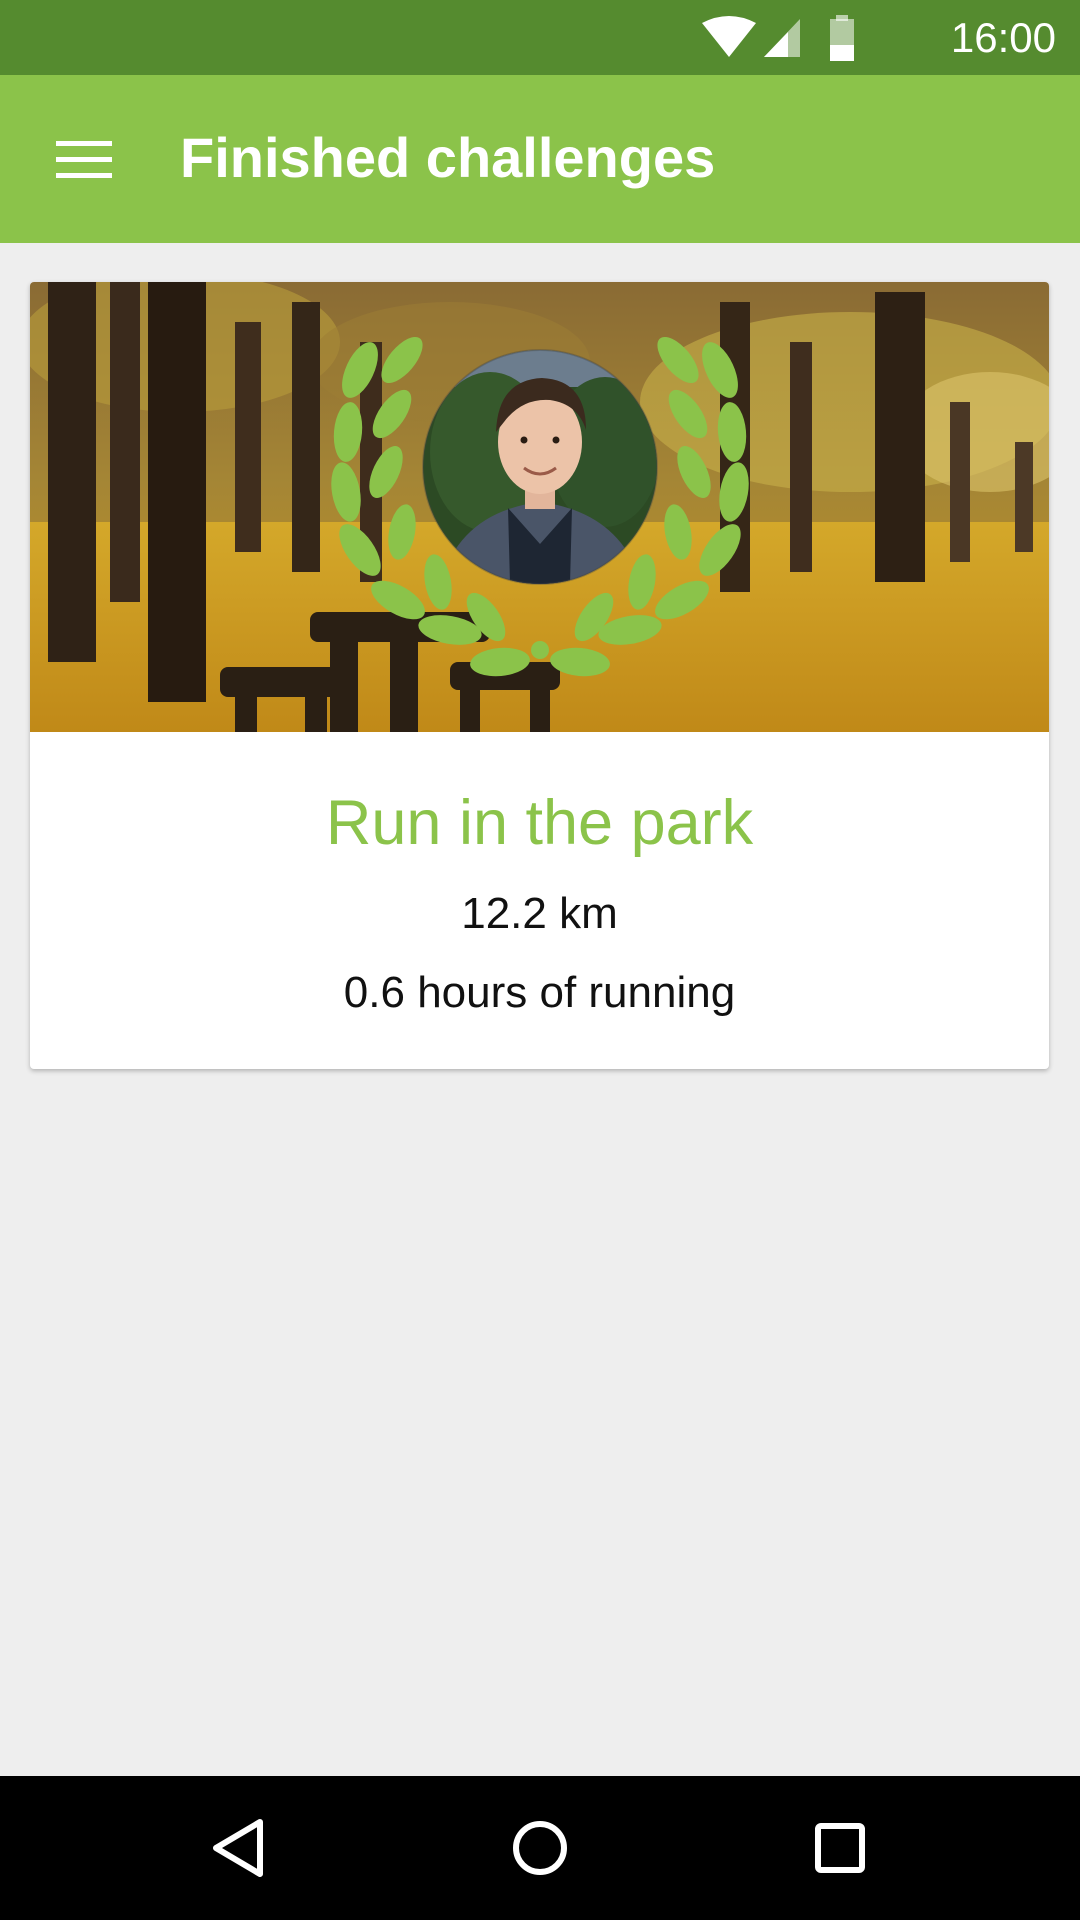 The image size is (1080, 1920). Describe the element at coordinates (729, 36) in the screenshot. I see `wifi-icon` at that location.